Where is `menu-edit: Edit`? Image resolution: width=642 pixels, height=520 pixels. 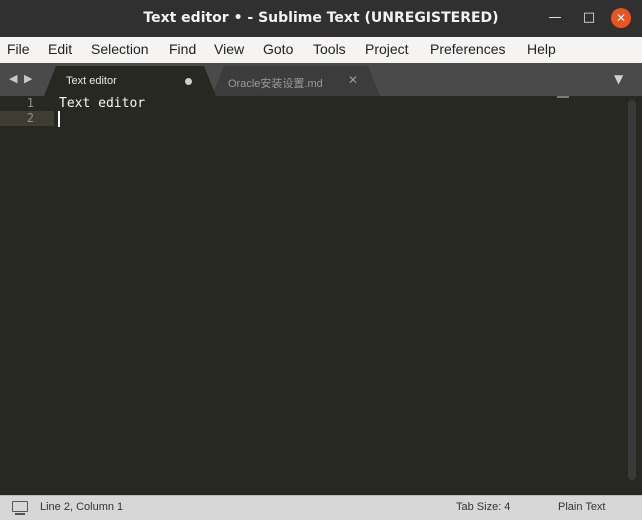 menu-edit: Edit is located at coordinates (60, 49).